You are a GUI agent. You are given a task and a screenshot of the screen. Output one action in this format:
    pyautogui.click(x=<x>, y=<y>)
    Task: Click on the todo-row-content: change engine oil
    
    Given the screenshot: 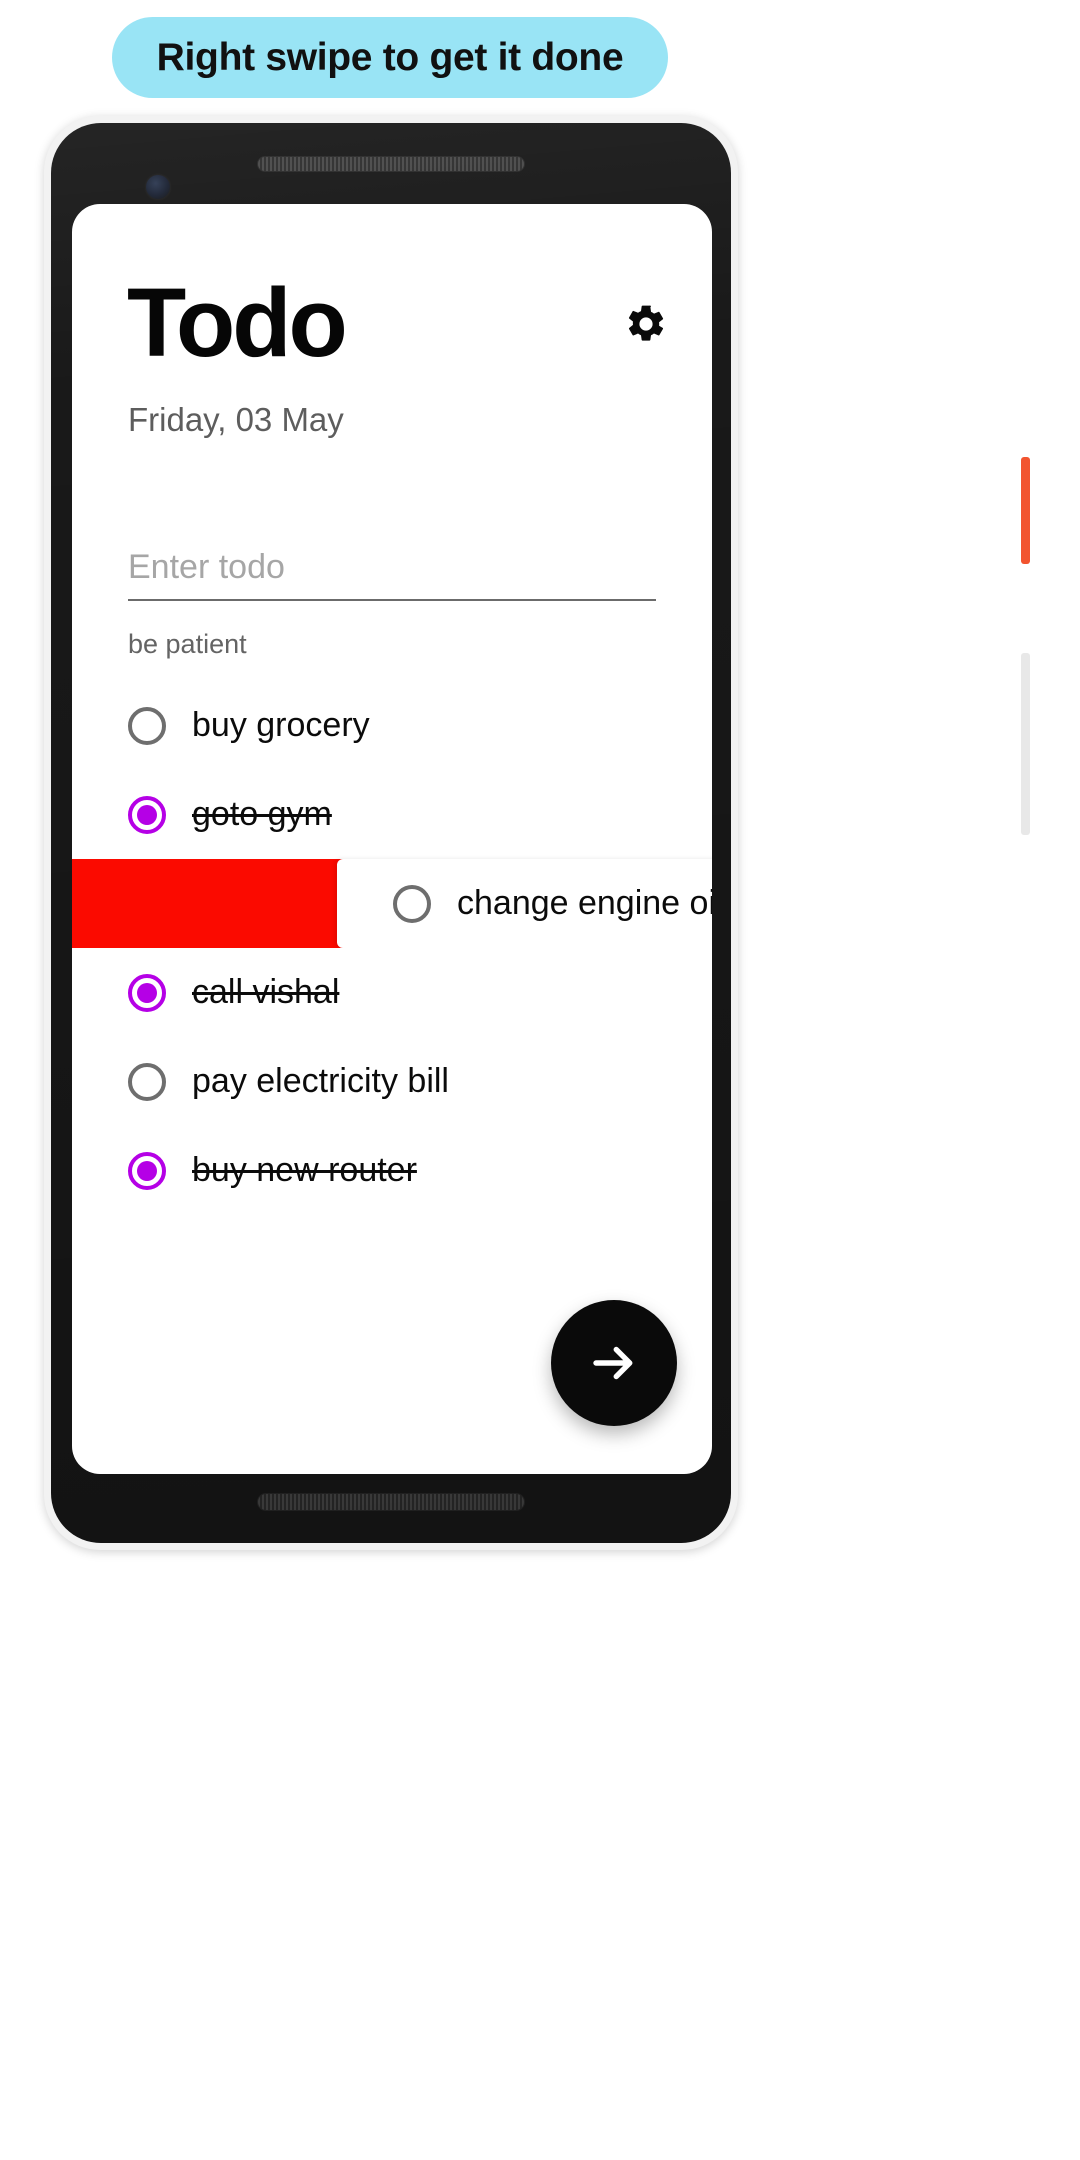 What is the action you would take?
    pyautogui.click(x=524, y=903)
    